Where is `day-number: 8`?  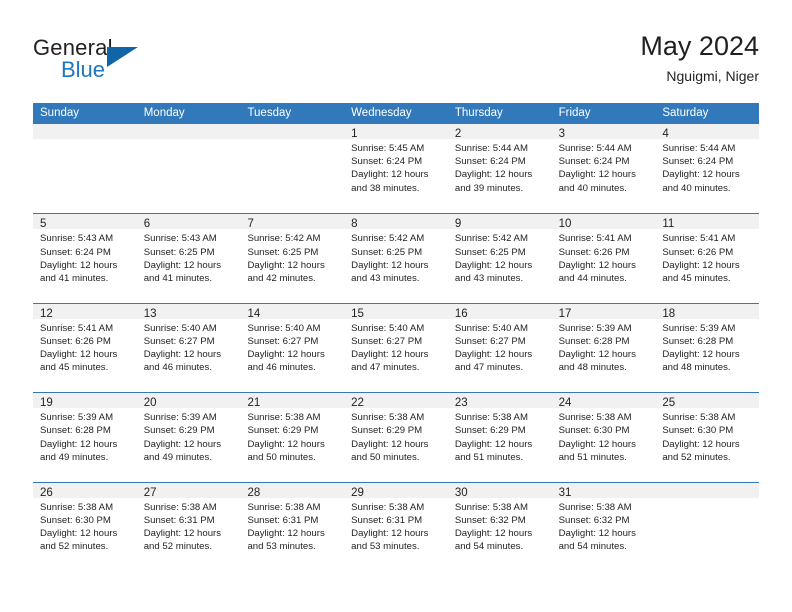
day-number: 8 is located at coordinates (354, 224).